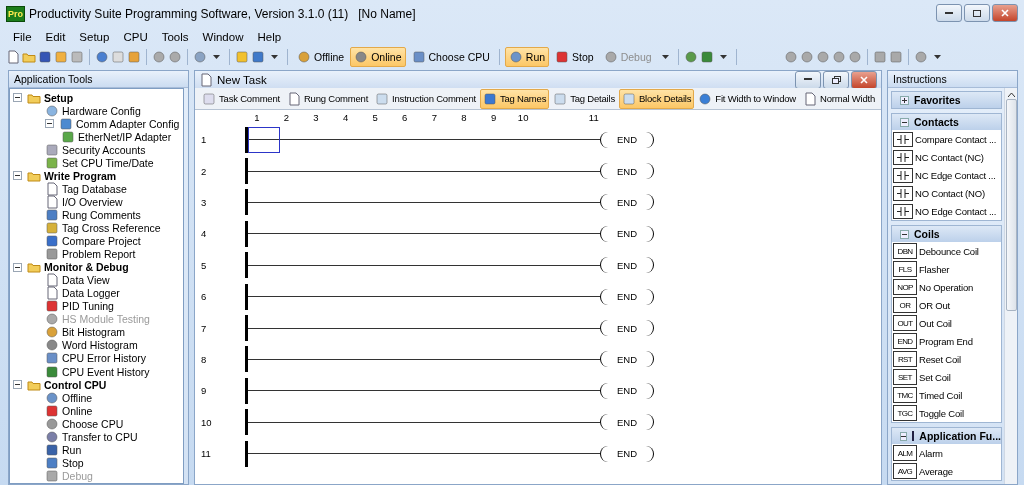  Describe the element at coordinates (450, 57) in the screenshot. I see `toolbar-button: Choose CPU` at that location.